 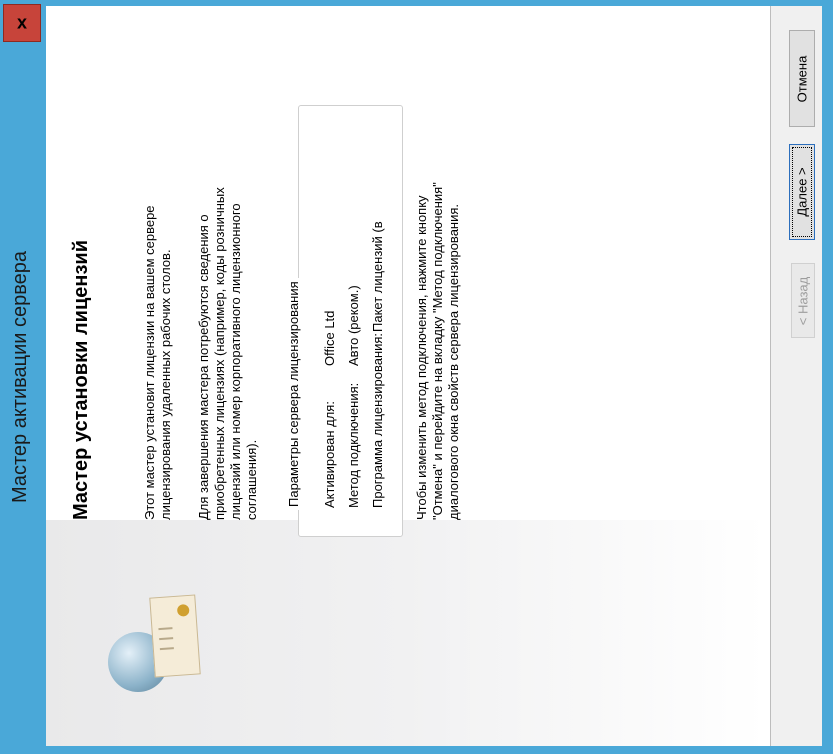 I want to click on window-border-top, so click(x=439, y=3).